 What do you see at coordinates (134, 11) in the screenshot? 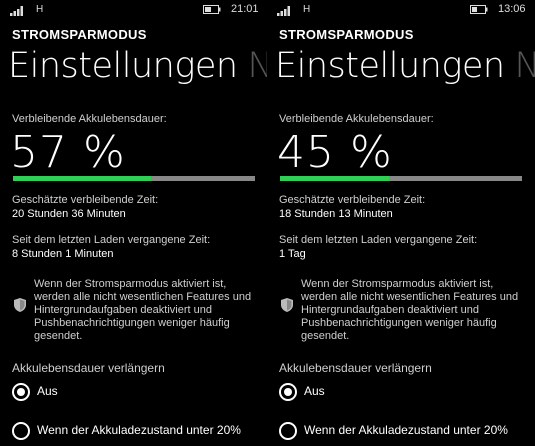
I see `status-bar: H 21:01` at bounding box center [134, 11].